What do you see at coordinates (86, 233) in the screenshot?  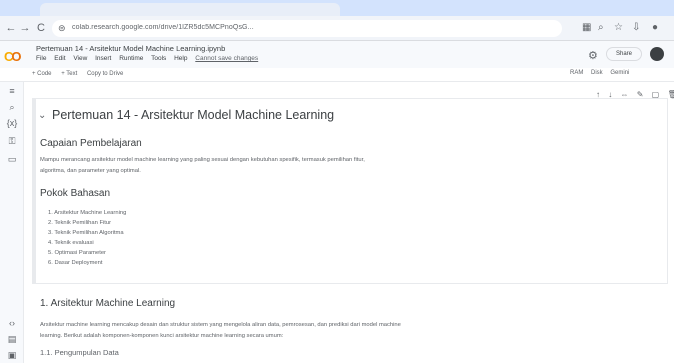 I see `list-item: 3. Teknik Pemilihan Algoritma` at bounding box center [86, 233].